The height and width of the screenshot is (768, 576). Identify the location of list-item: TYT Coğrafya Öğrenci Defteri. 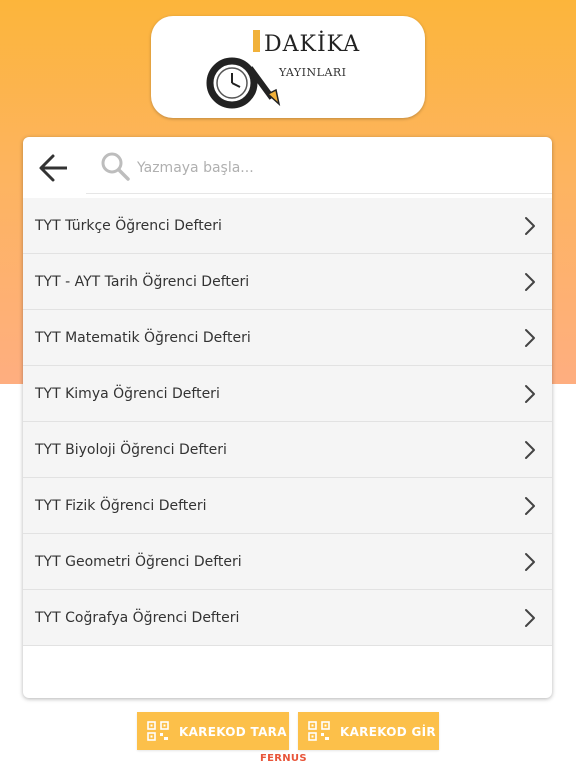
(287, 618).